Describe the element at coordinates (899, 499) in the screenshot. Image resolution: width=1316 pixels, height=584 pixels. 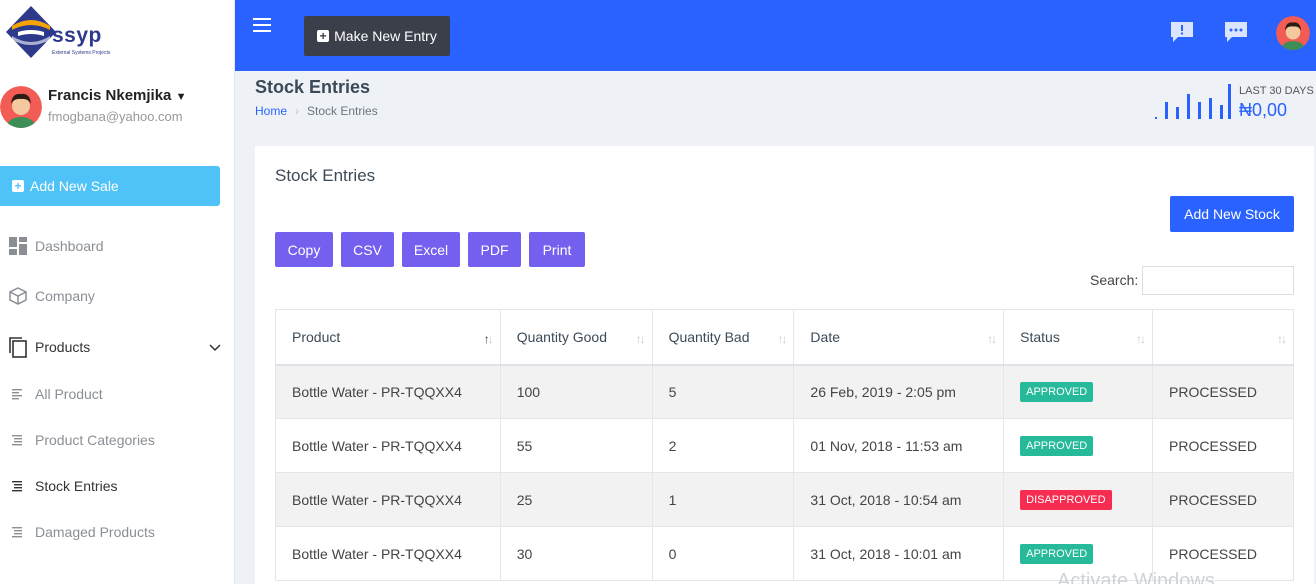
I see `cell-date: 31 Oct, 2018 - 10:54 am` at that location.